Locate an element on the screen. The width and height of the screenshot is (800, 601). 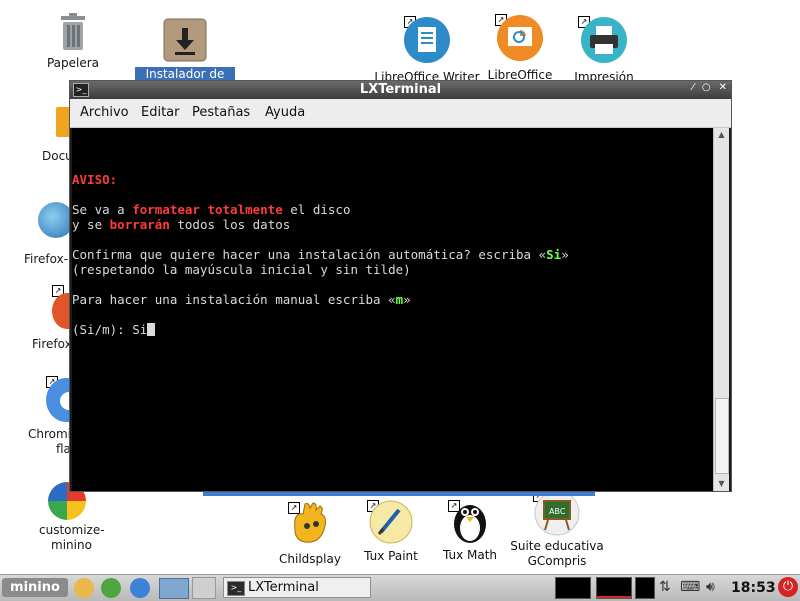
memory-monitor is located at coordinates (614, 588).